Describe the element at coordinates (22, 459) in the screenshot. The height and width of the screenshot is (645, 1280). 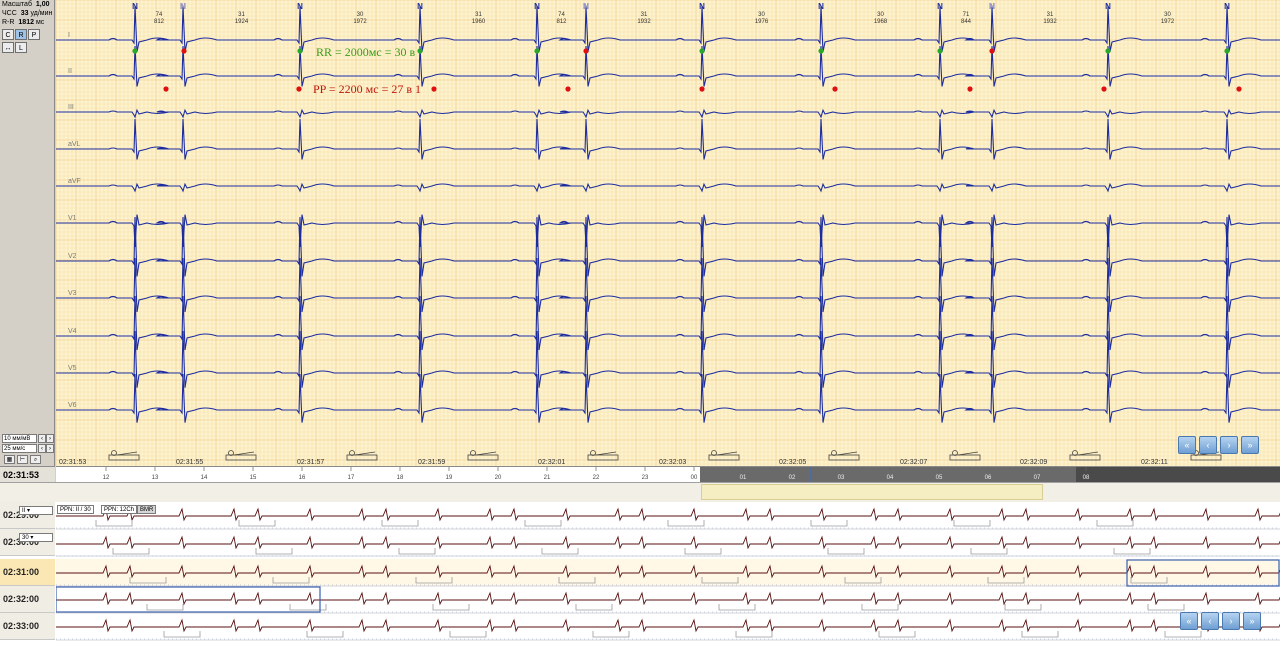
I see `measure-tool-icon: ⊢` at that location.